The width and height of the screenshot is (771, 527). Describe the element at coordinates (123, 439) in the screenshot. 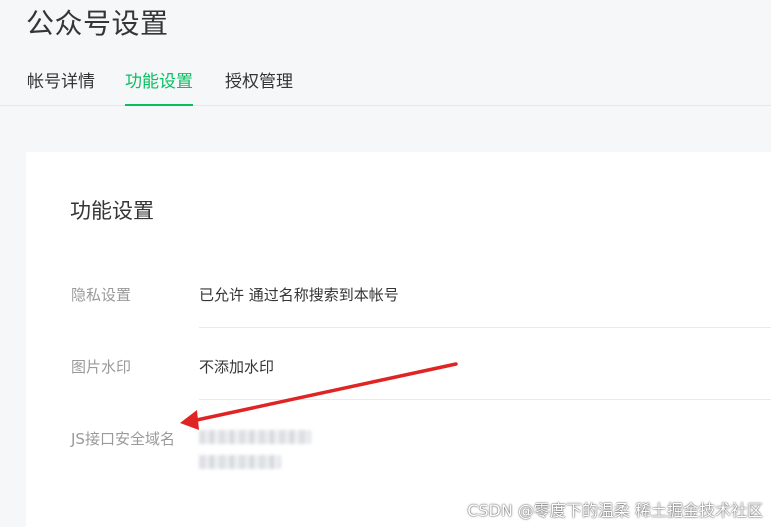

I see `js-secure-domain-label: JS接口安全域名` at that location.